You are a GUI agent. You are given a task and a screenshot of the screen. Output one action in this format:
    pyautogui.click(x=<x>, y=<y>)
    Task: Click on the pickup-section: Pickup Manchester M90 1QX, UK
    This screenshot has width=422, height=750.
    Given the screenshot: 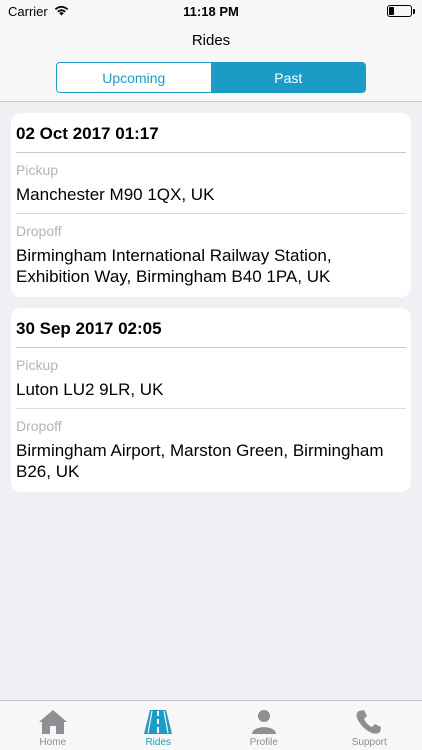 What is the action you would take?
    pyautogui.click(x=211, y=183)
    